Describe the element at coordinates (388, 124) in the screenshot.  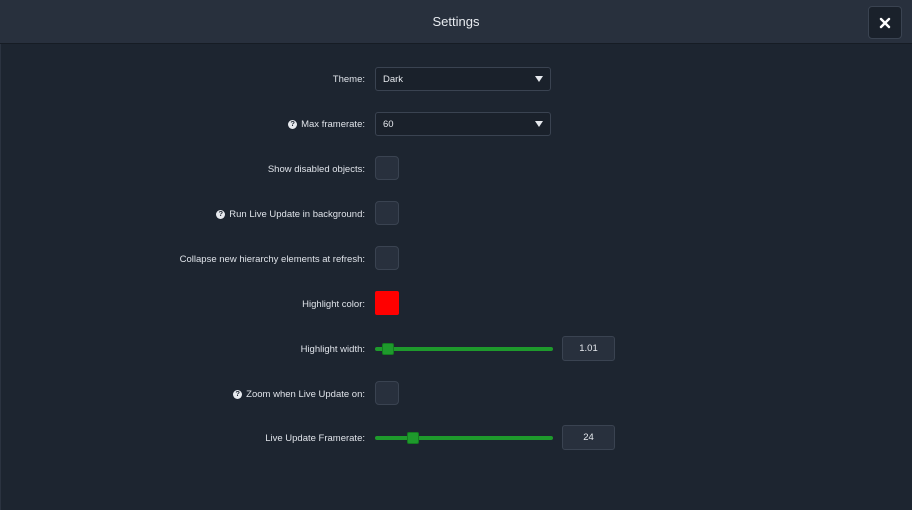
I see `max-framerate-value: 60` at that location.